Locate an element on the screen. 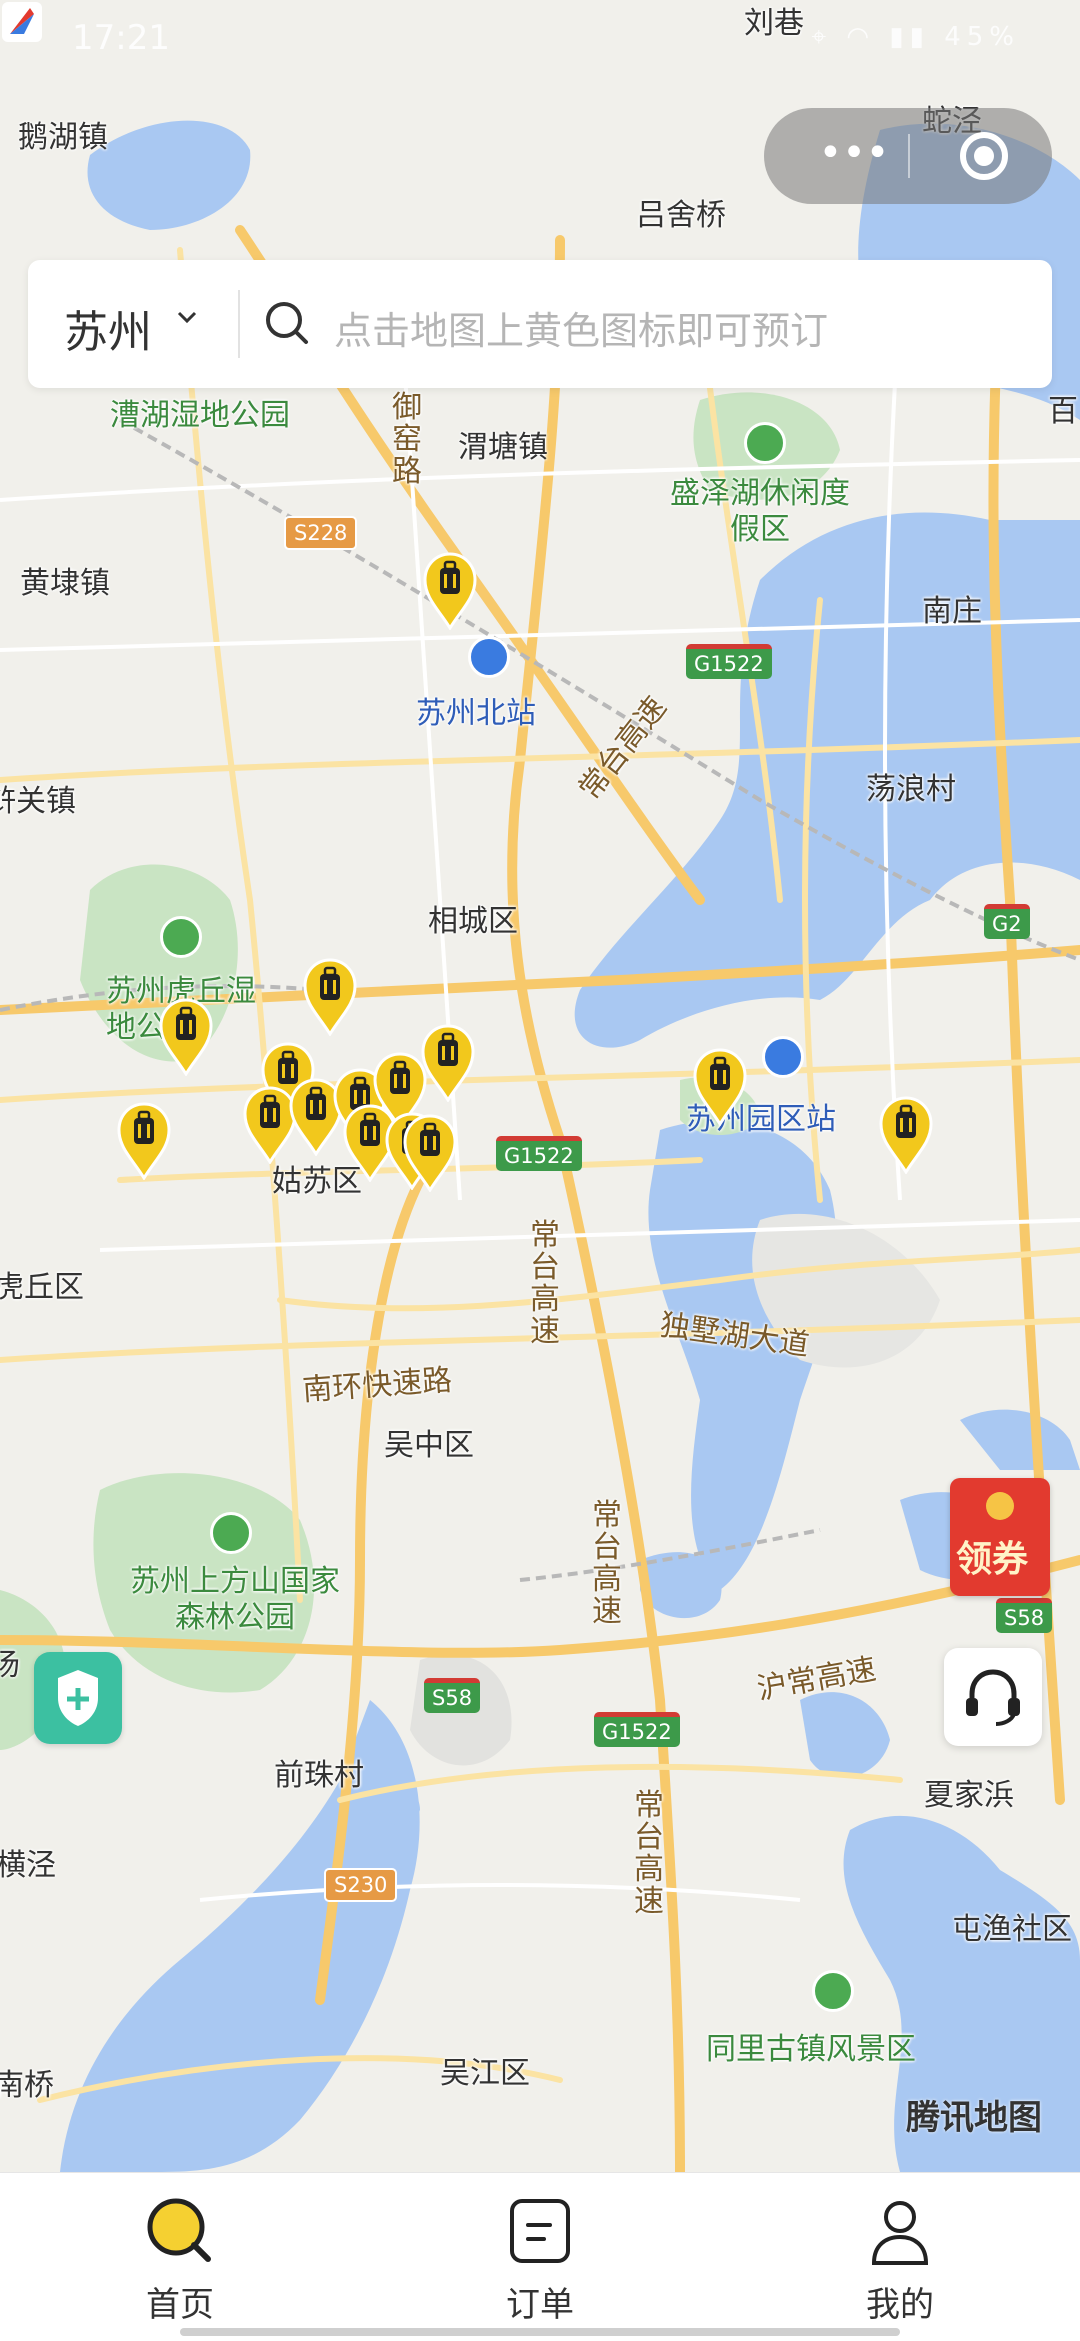 This screenshot has width=1080, height=2341. tab-orders: 订单 is located at coordinates (540, 2263).